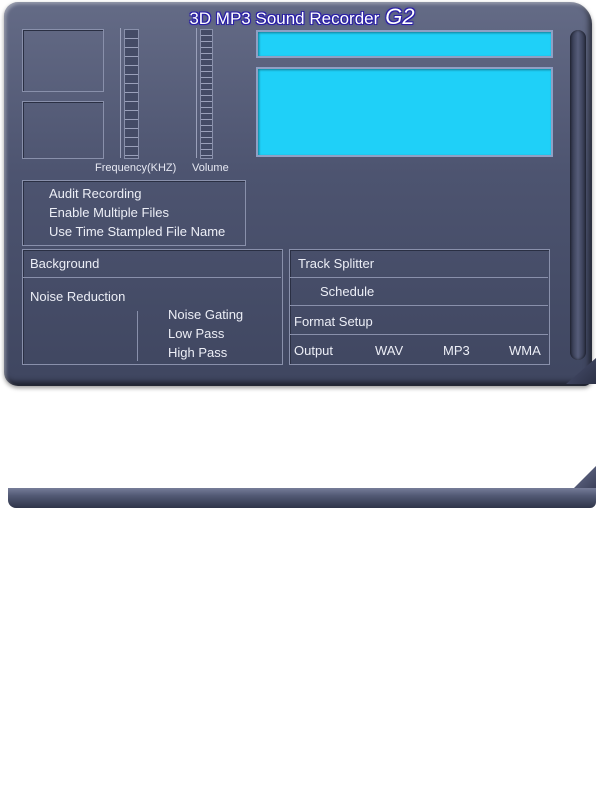 The width and height of the screenshot is (604, 785). Describe the element at coordinates (347, 291) in the screenshot. I see `schedule-button: Schedule` at that location.